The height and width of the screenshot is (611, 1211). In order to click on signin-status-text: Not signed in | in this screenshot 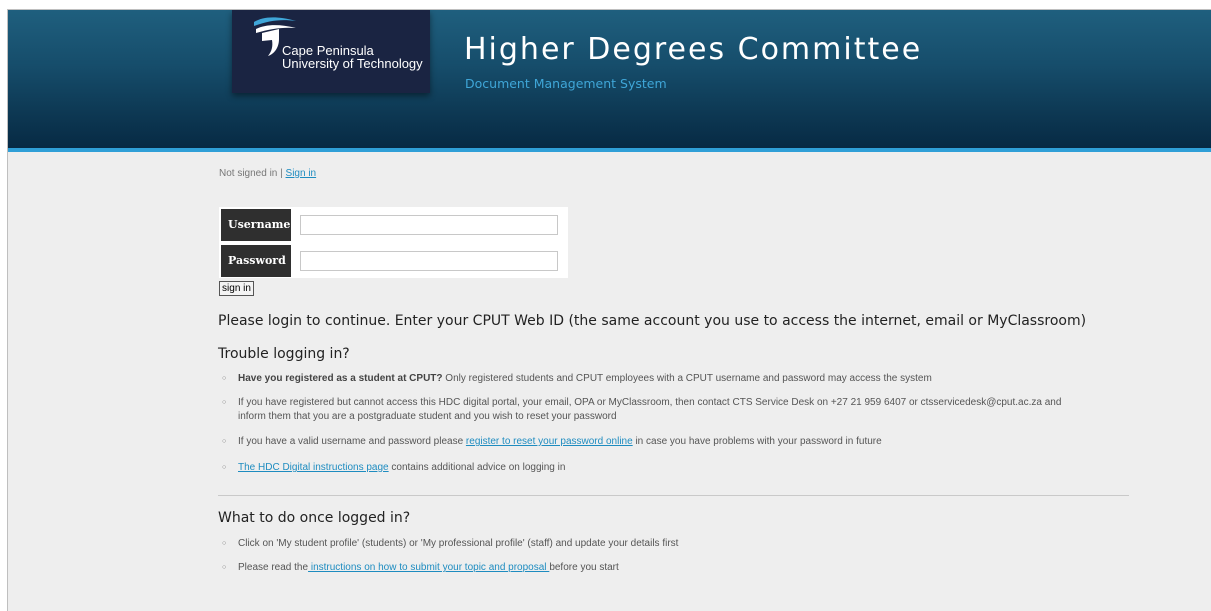, I will do `click(252, 173)`.